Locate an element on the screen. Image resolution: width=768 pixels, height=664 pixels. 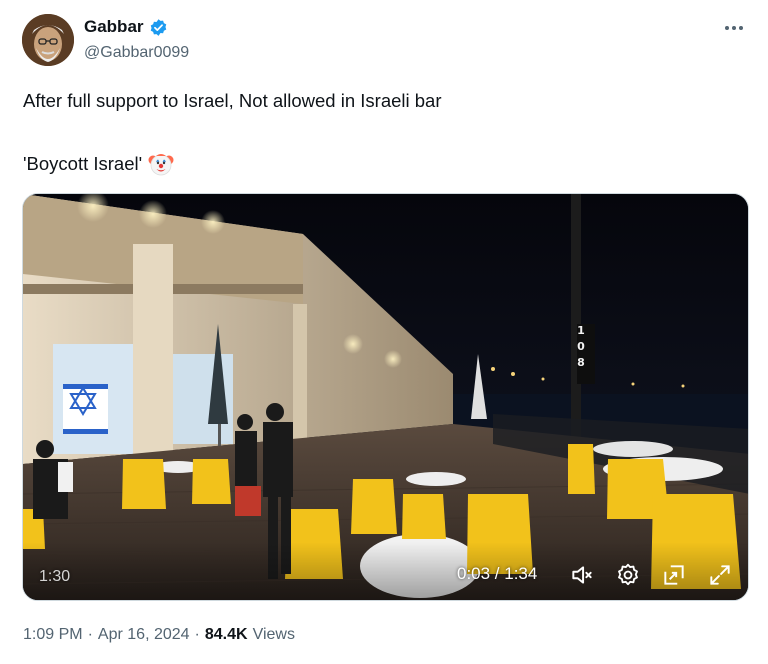
video-counter: 1:30 is located at coordinates (55, 576).